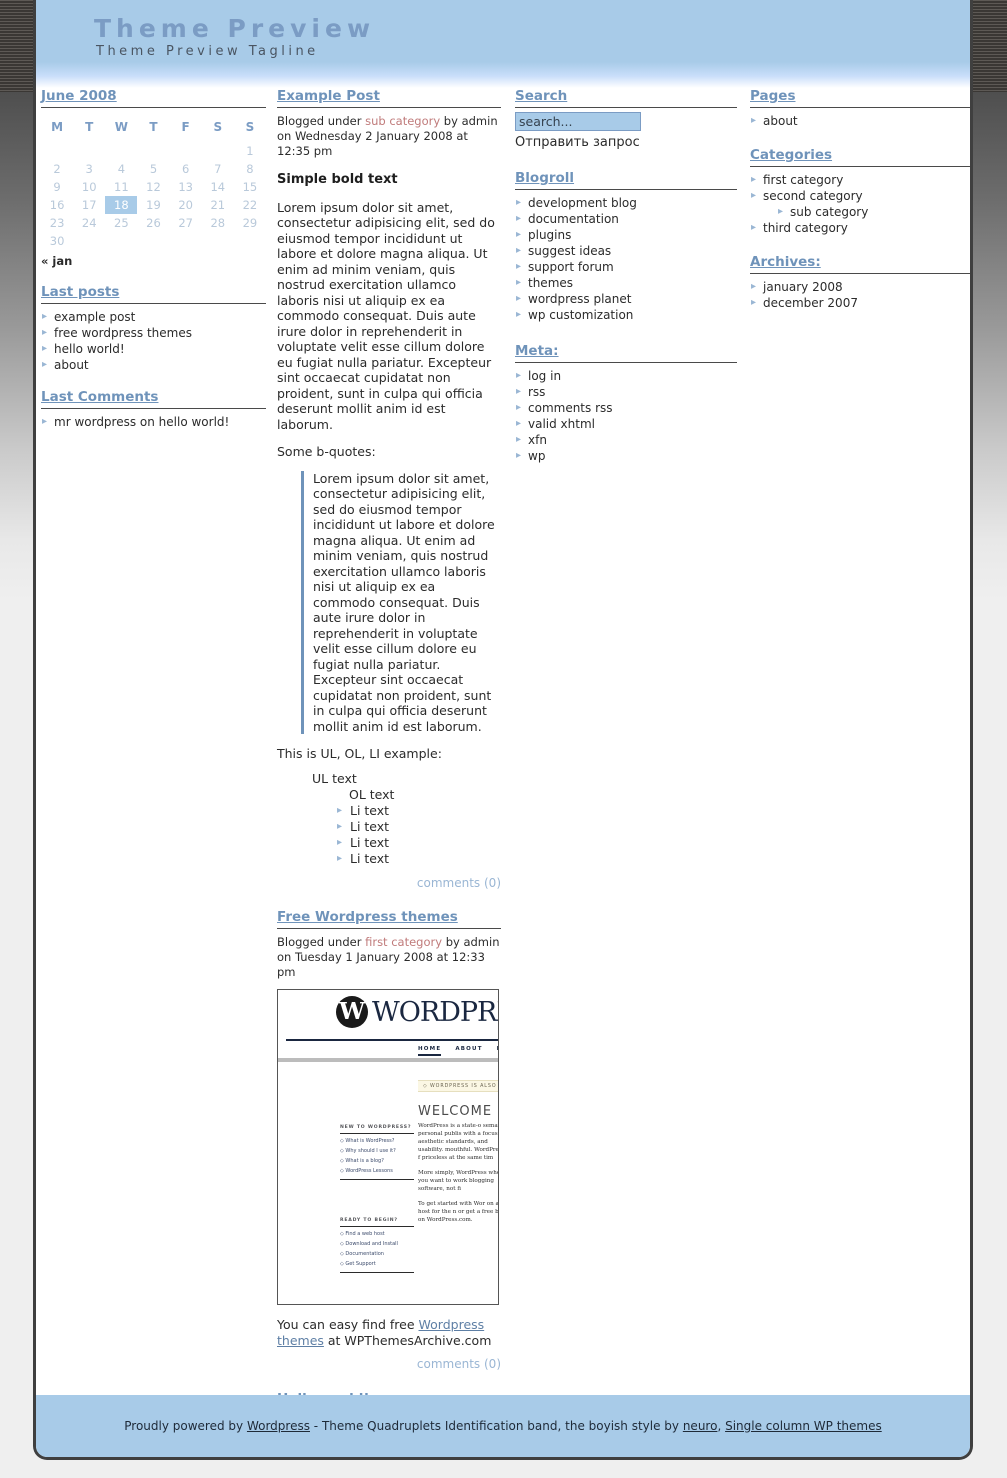 This screenshot has width=1007, height=1478. What do you see at coordinates (579, 299) in the screenshot?
I see `blogroll-link-6: wordpress planet` at bounding box center [579, 299].